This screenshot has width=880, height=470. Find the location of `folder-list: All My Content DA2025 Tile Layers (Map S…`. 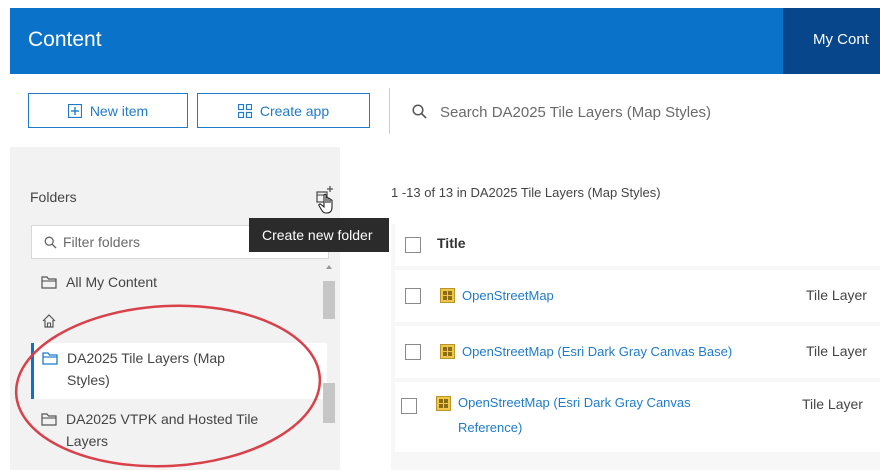

folder-list: All My Content DA2025 Tile Layers (Map S… is located at coordinates (179, 366).